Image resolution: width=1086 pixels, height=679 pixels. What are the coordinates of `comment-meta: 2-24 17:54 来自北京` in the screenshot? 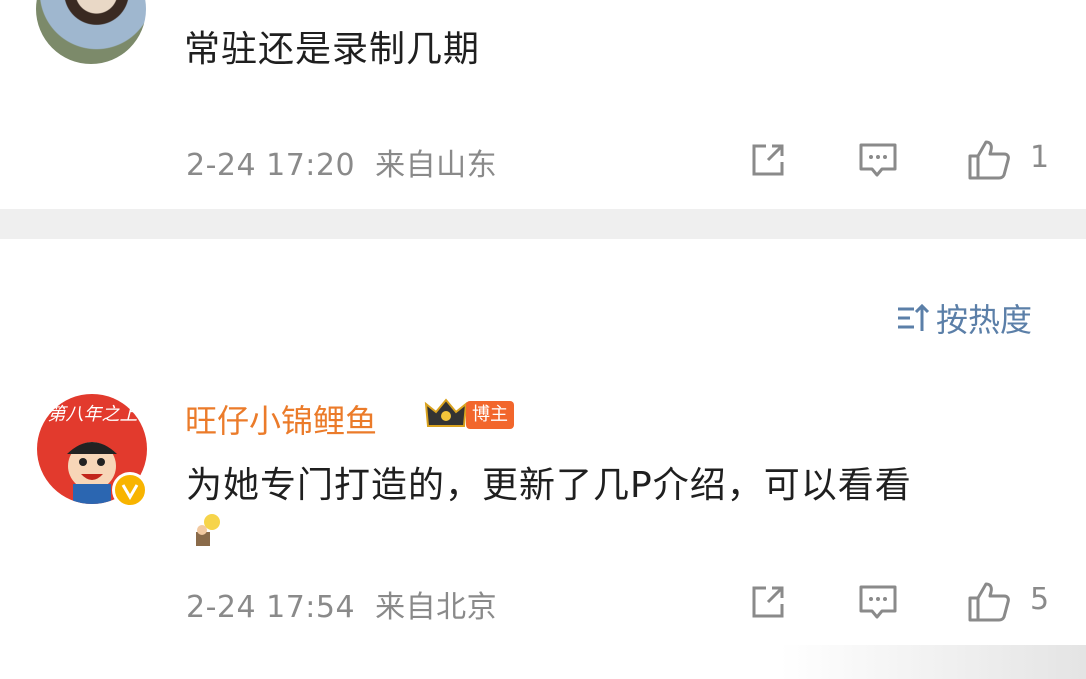 It's located at (341, 604).